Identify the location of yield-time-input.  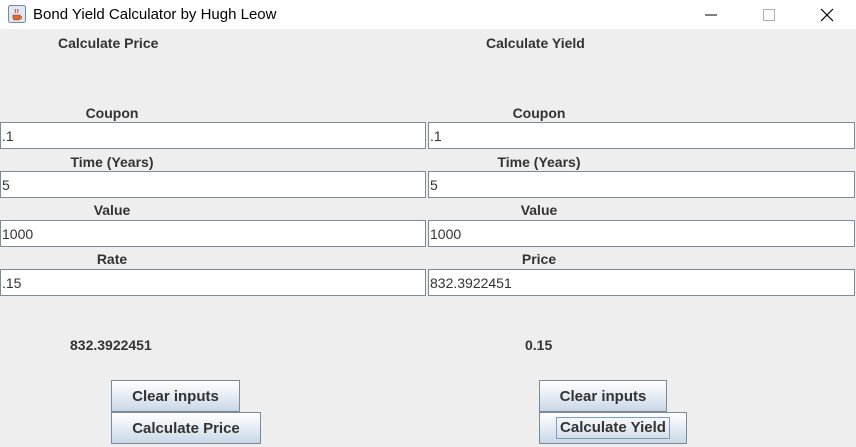
(641, 184).